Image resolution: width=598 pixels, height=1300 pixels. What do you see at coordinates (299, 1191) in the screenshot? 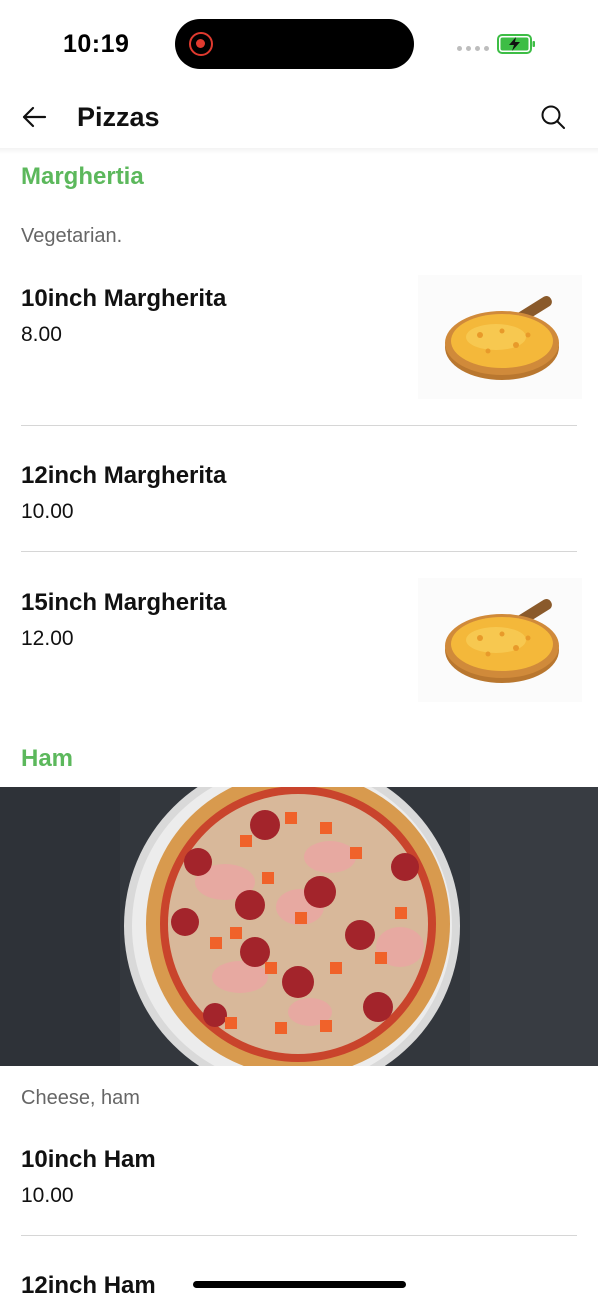
I see `menu-item-10inch-ham: 10inch Ham 10.00` at bounding box center [299, 1191].